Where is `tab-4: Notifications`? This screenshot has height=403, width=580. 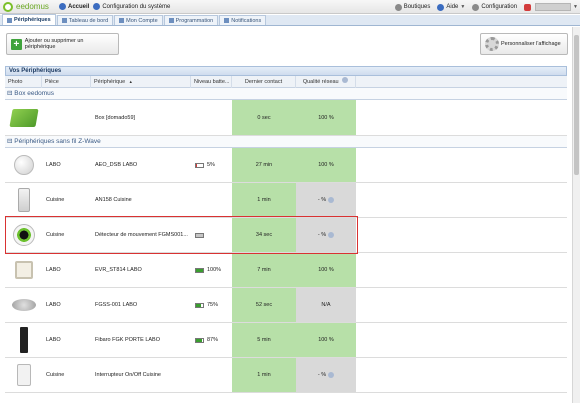 tab-4: Notifications is located at coordinates (243, 20).